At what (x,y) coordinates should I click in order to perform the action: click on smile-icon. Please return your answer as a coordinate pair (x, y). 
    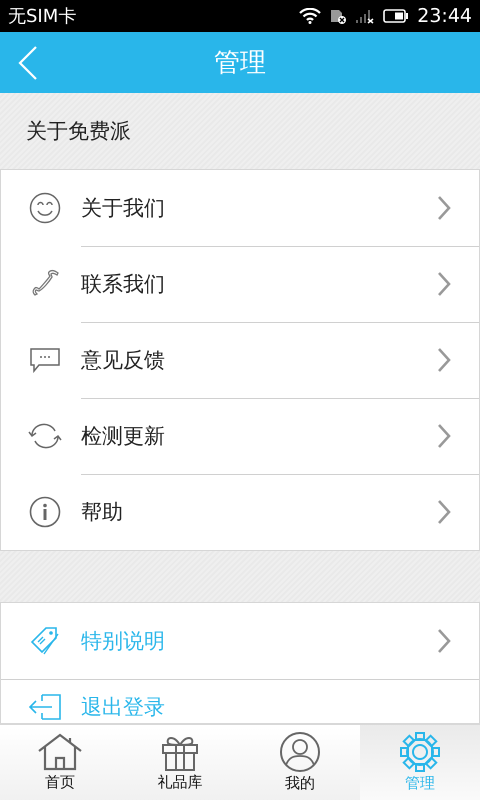
    Looking at the image, I should click on (45, 208).